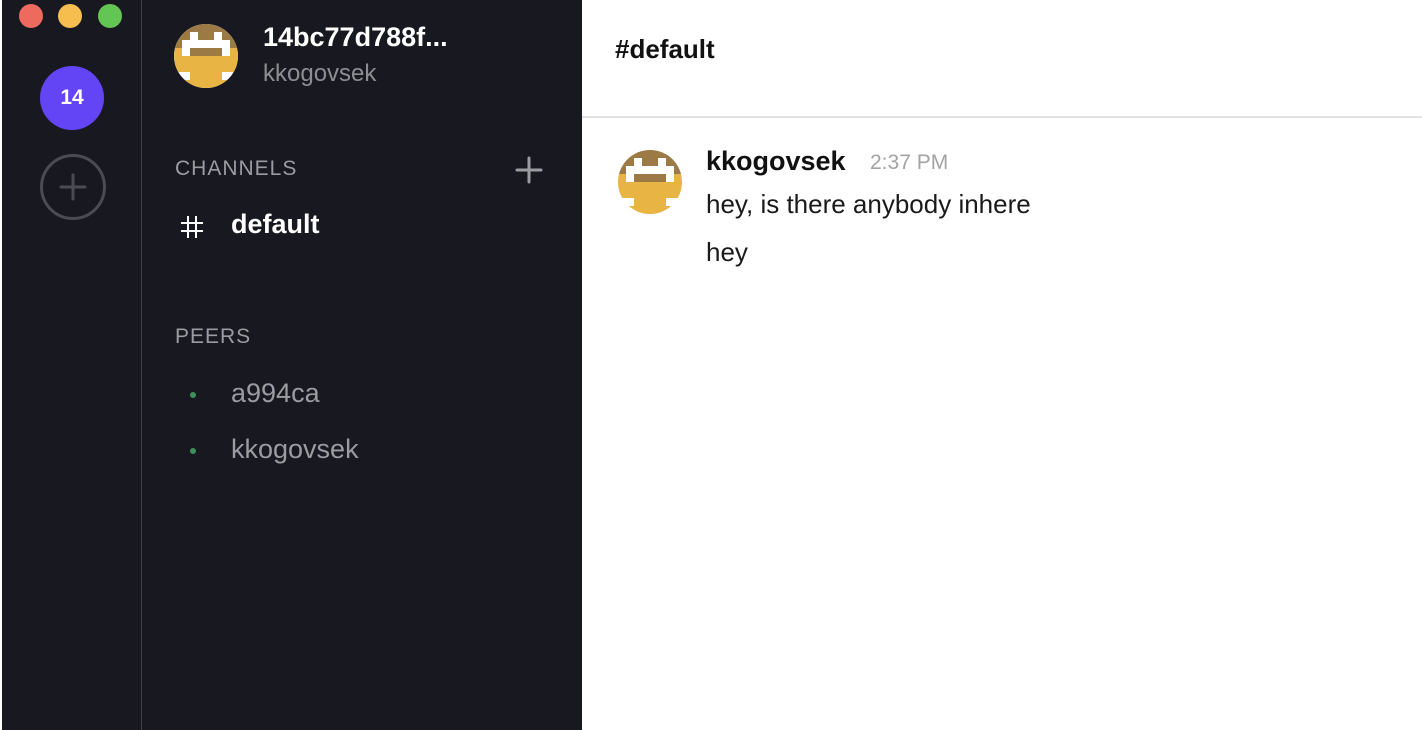  I want to click on window-zoom-button, so click(110, 16).